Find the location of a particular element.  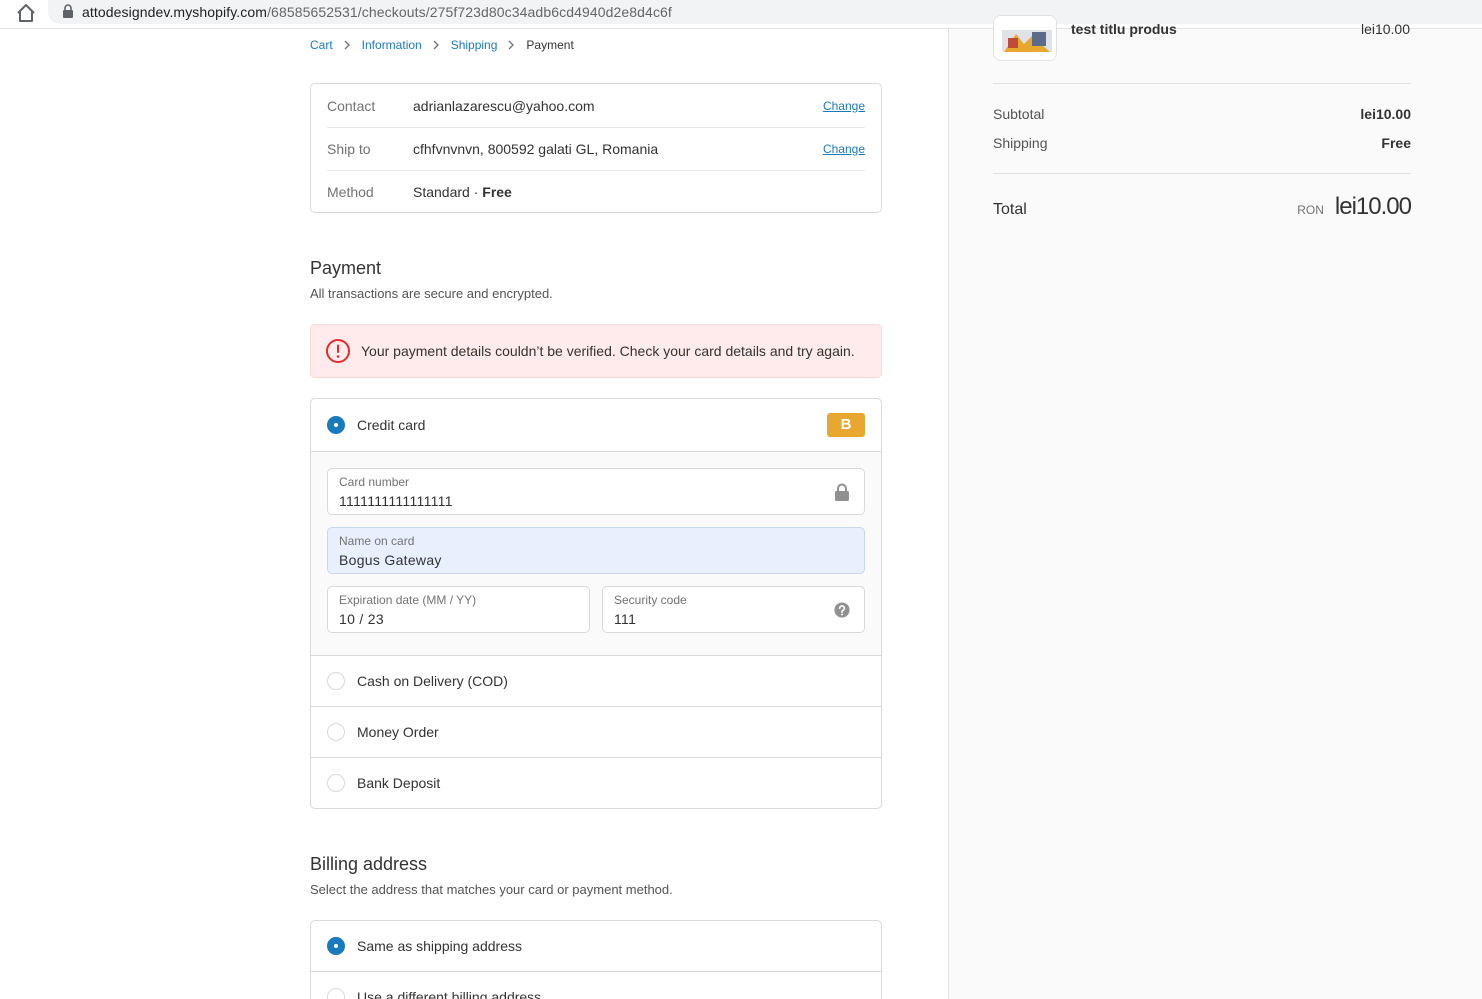

total-value: lei10.00 is located at coordinates (1373, 206).